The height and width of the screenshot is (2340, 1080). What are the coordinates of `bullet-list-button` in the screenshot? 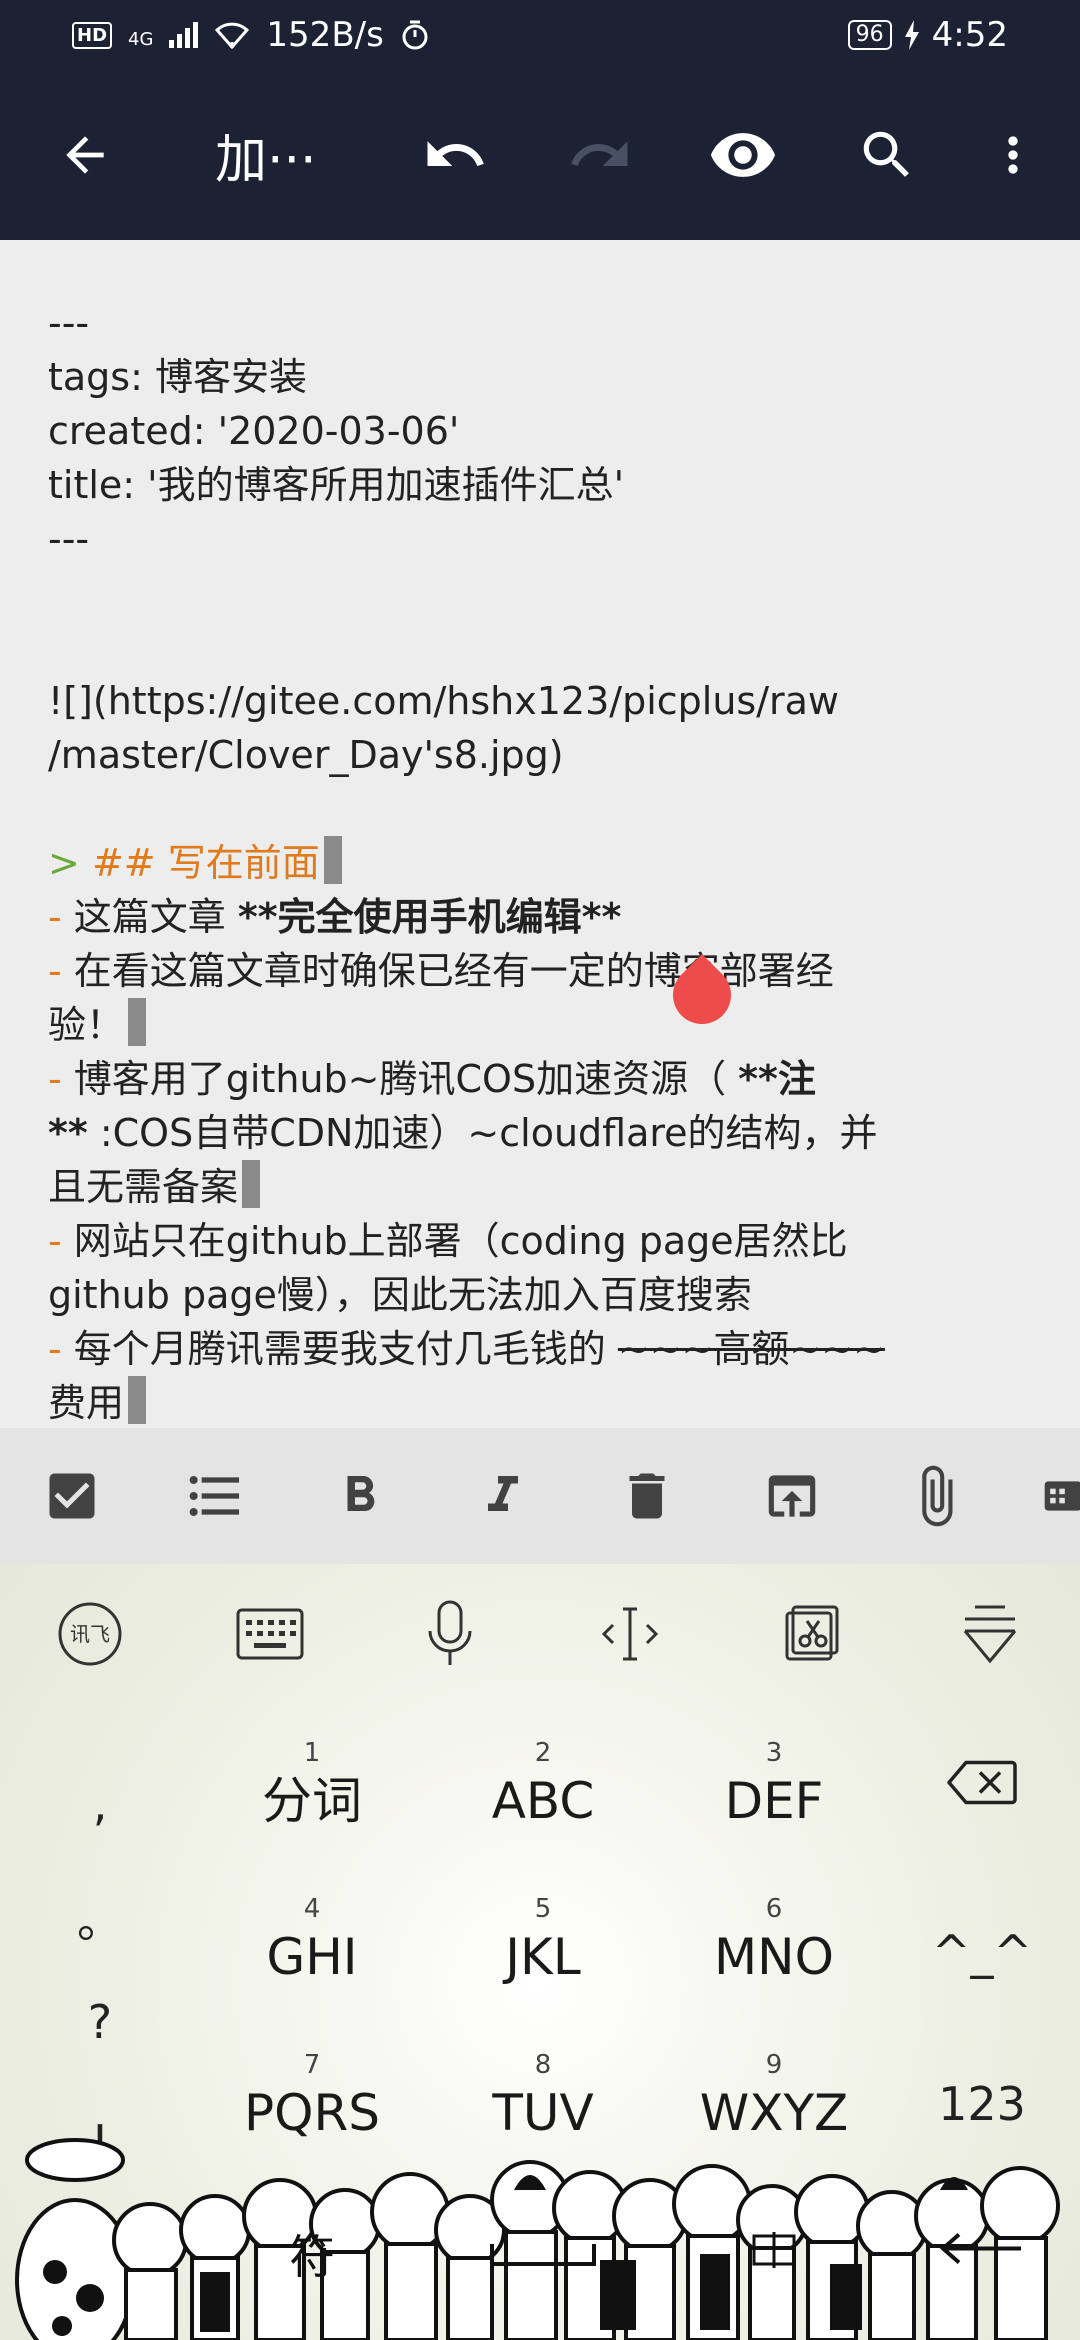 It's located at (215, 1496).